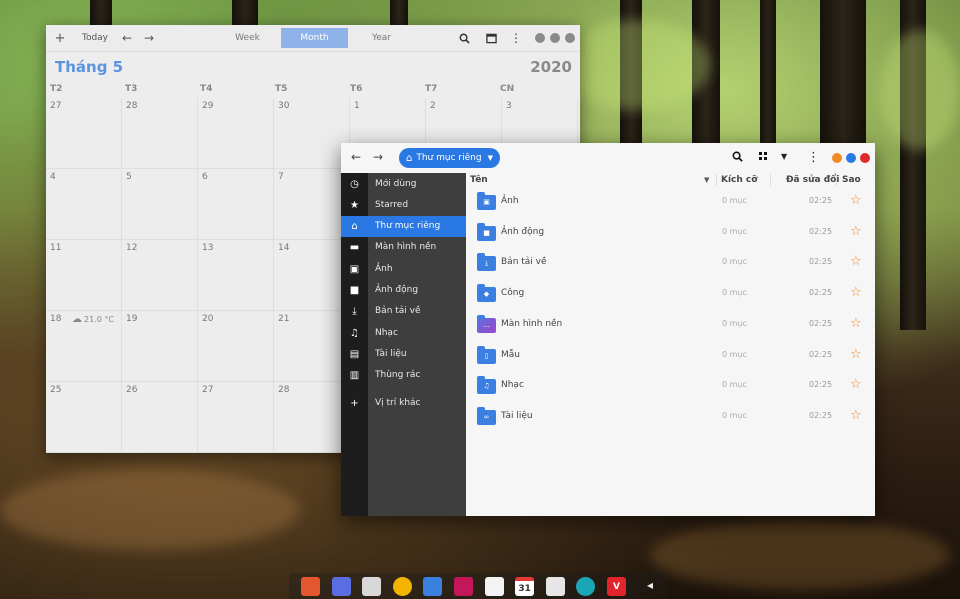 This screenshot has height=599, width=960. Describe the element at coordinates (354, 311) in the screenshot. I see `download-icon: ⤓` at that location.